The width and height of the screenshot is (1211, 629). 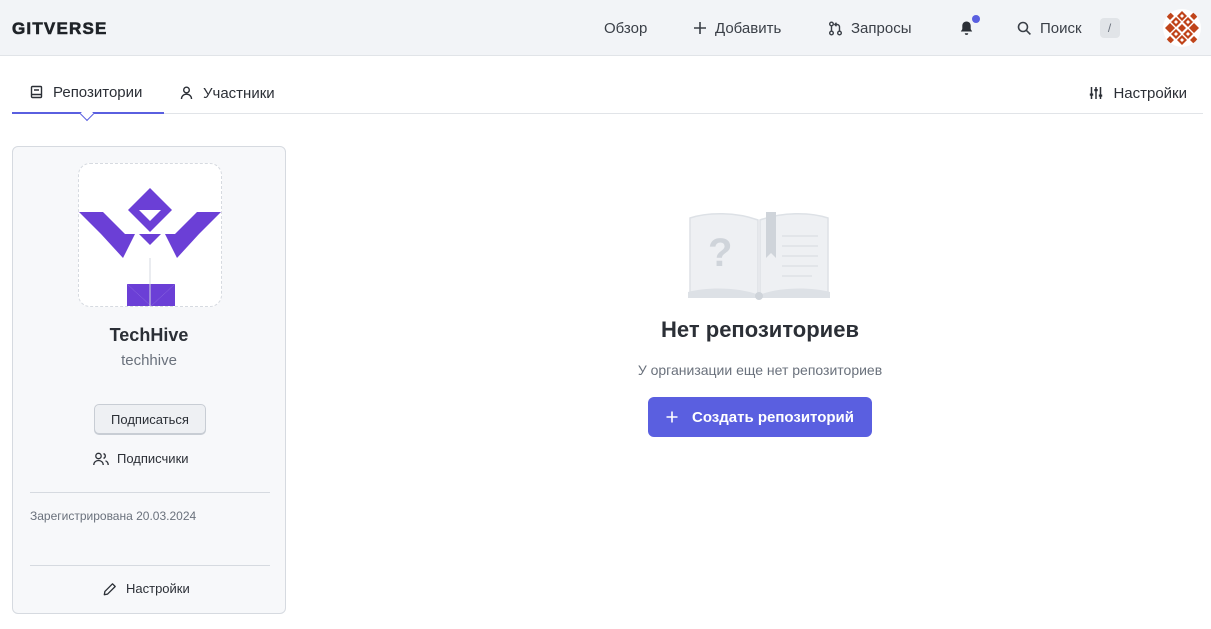 What do you see at coordinates (98, 92) in the screenshot?
I see `tab-repositories-label: Репозитории` at bounding box center [98, 92].